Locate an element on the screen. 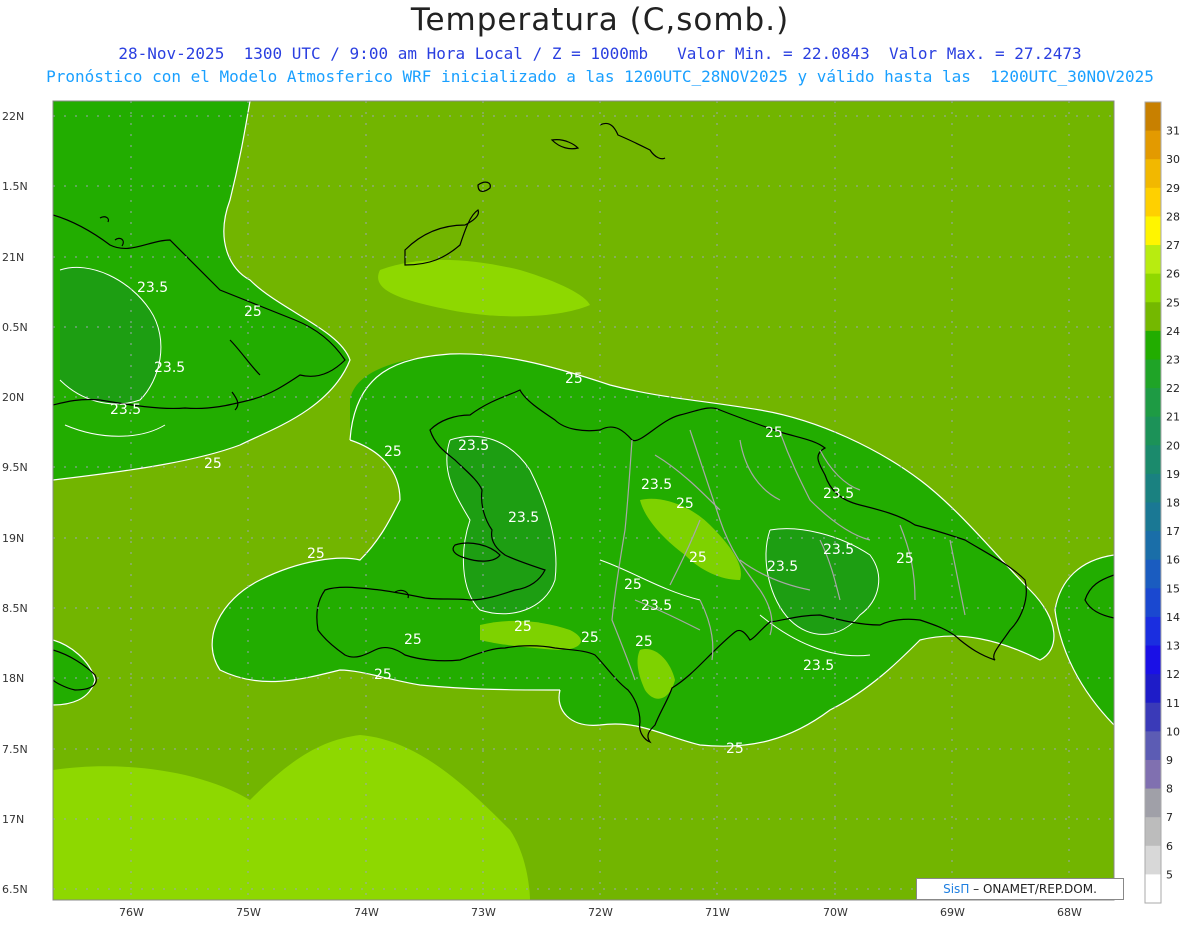  lon-label: 68W is located at coordinates (1069, 912).